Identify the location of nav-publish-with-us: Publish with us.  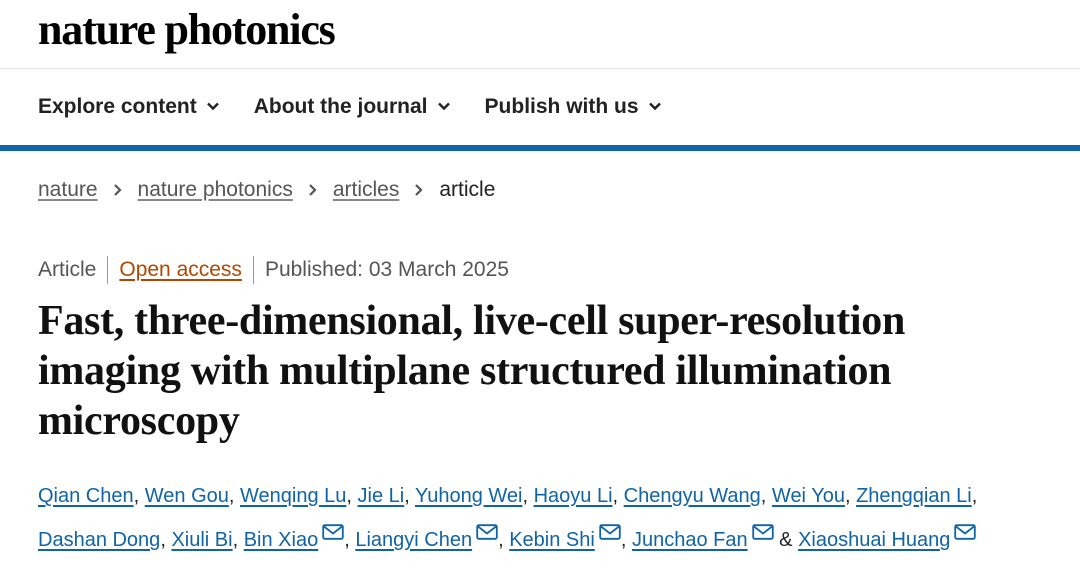
(573, 107).